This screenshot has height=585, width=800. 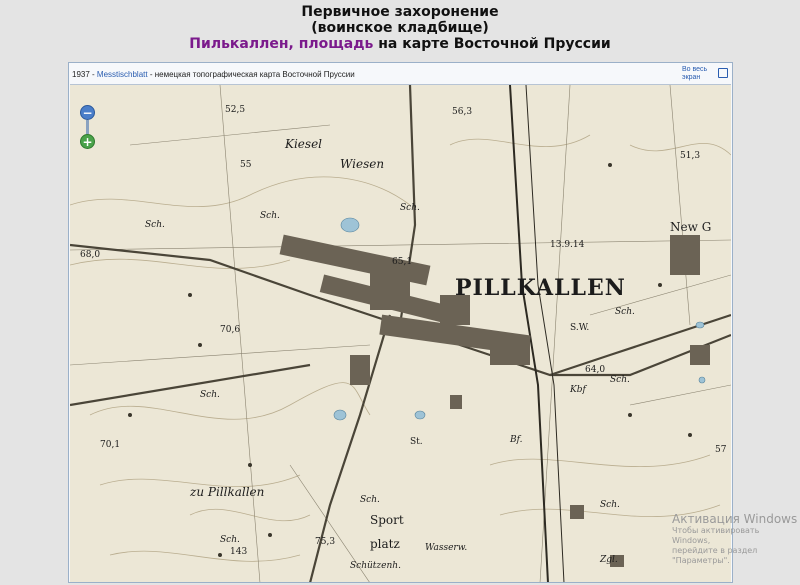 I want to click on label-elev-51: 51,3, so click(x=690, y=156).